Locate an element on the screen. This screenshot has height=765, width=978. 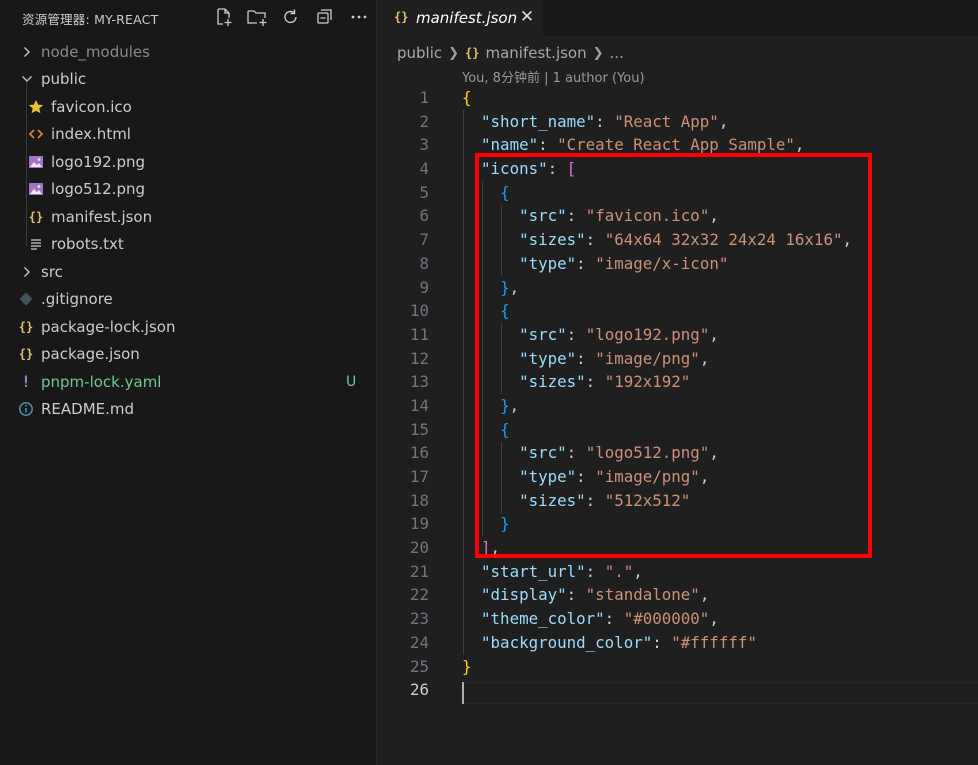
collapse-all-icon is located at coordinates (325, 17).